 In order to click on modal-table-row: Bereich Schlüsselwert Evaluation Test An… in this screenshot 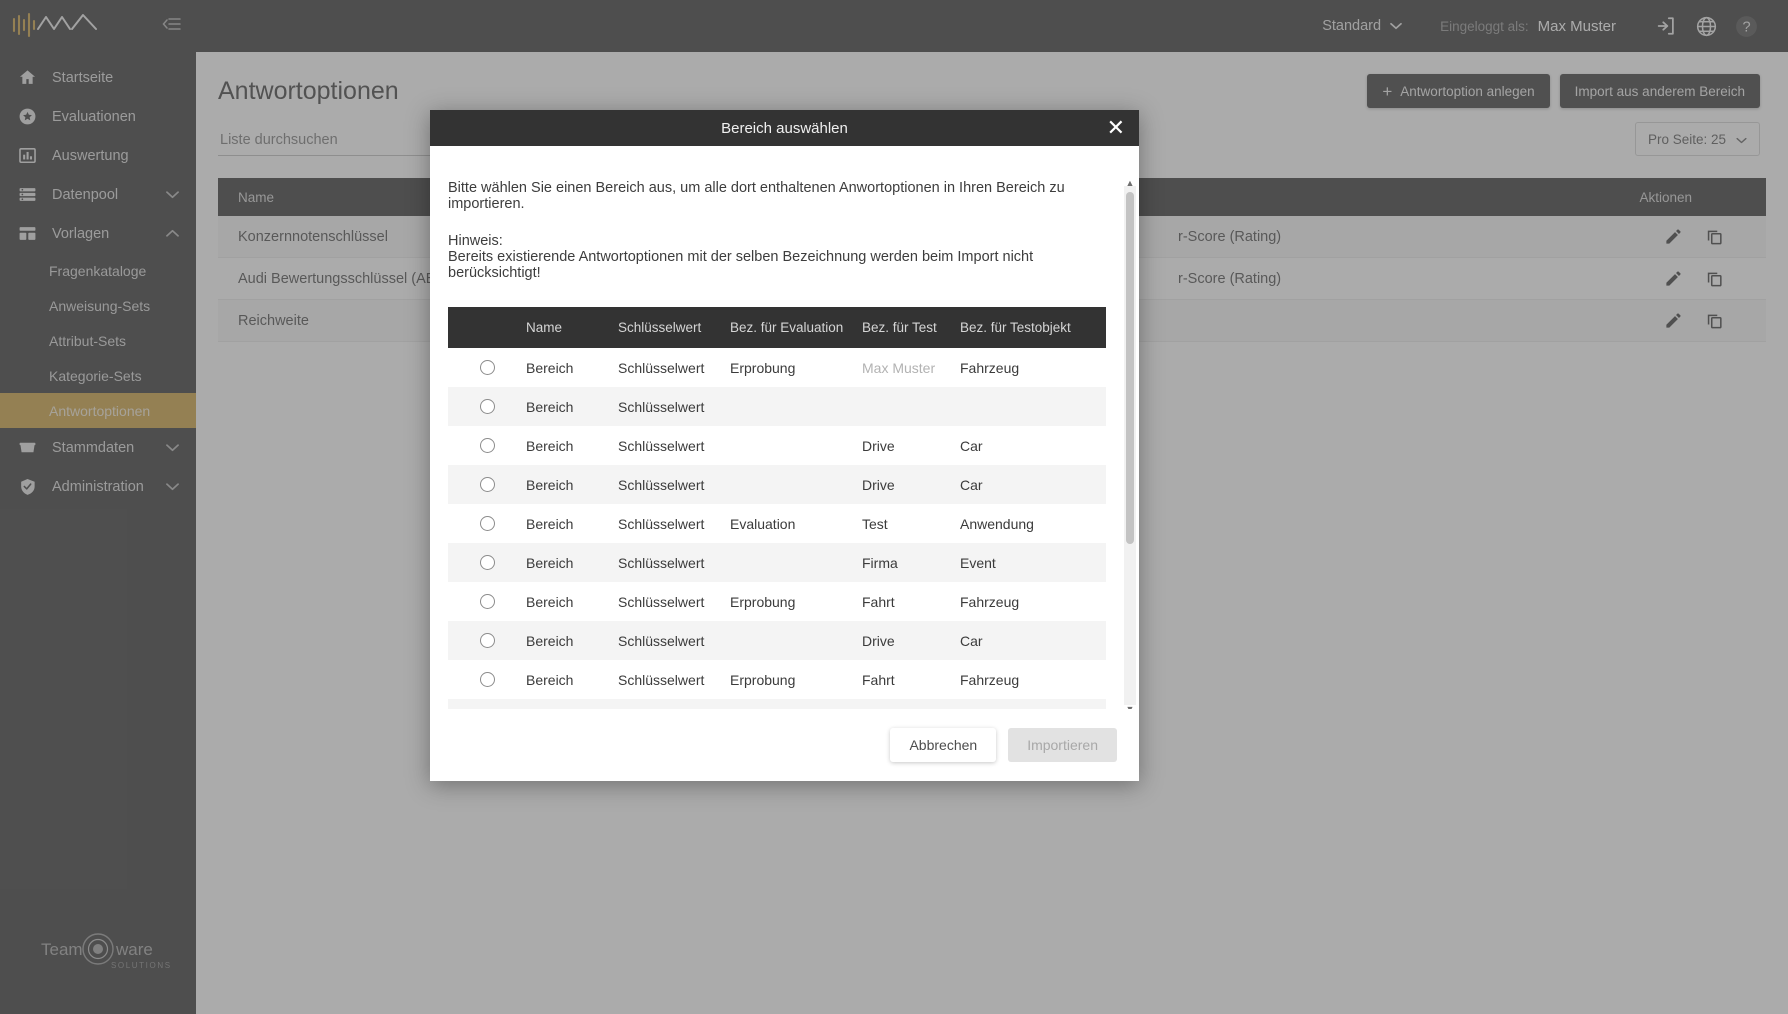, I will do `click(777, 523)`.